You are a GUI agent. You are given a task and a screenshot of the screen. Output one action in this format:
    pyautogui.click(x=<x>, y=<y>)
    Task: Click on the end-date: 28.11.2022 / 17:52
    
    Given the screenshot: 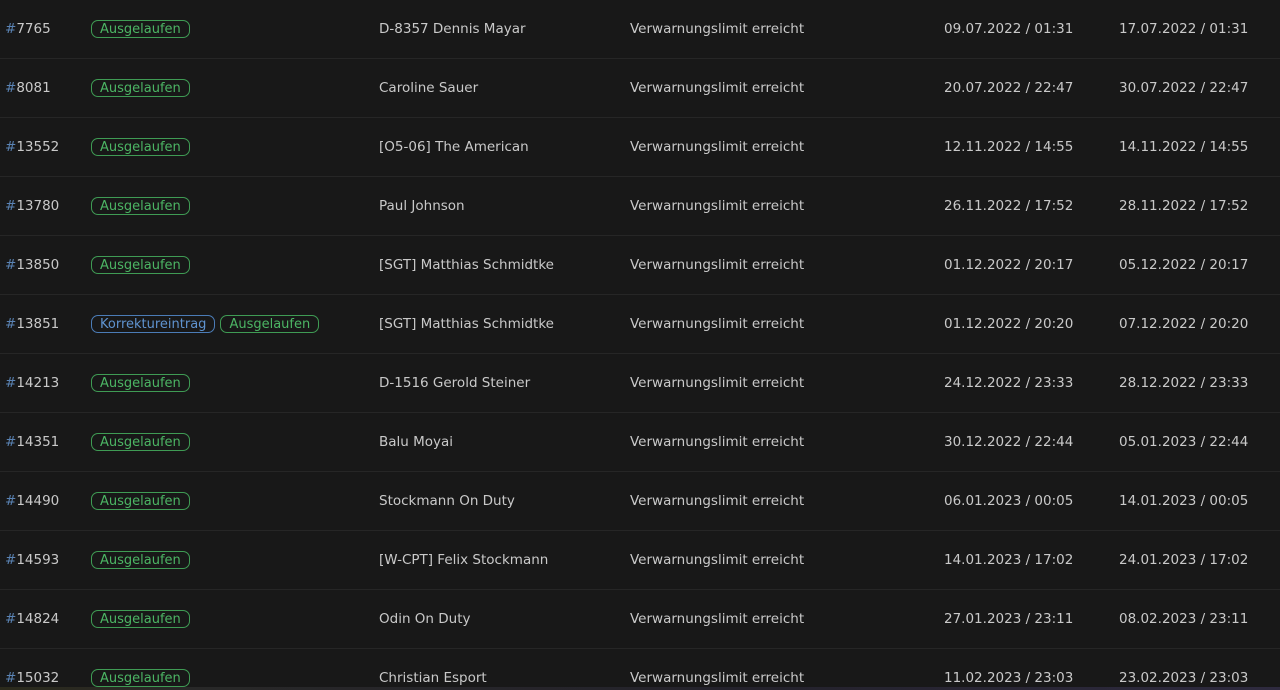 What is the action you would take?
    pyautogui.click(x=1184, y=206)
    